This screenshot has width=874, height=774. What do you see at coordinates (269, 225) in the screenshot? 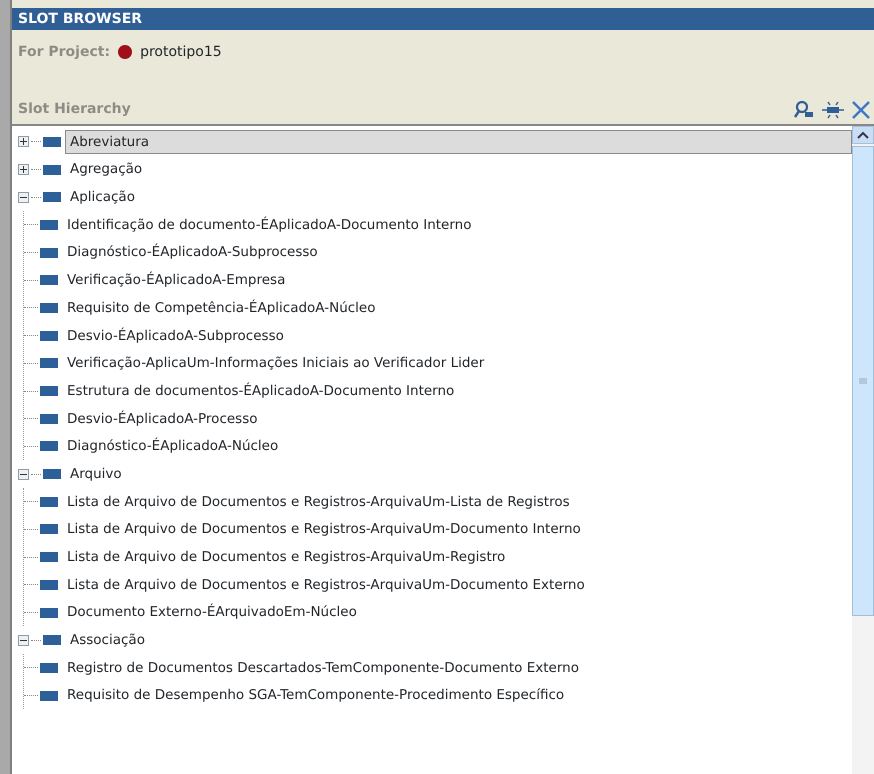
I see `tree-item: Identificação de documento-ÉAplicadoA-Documento Interno` at bounding box center [269, 225].